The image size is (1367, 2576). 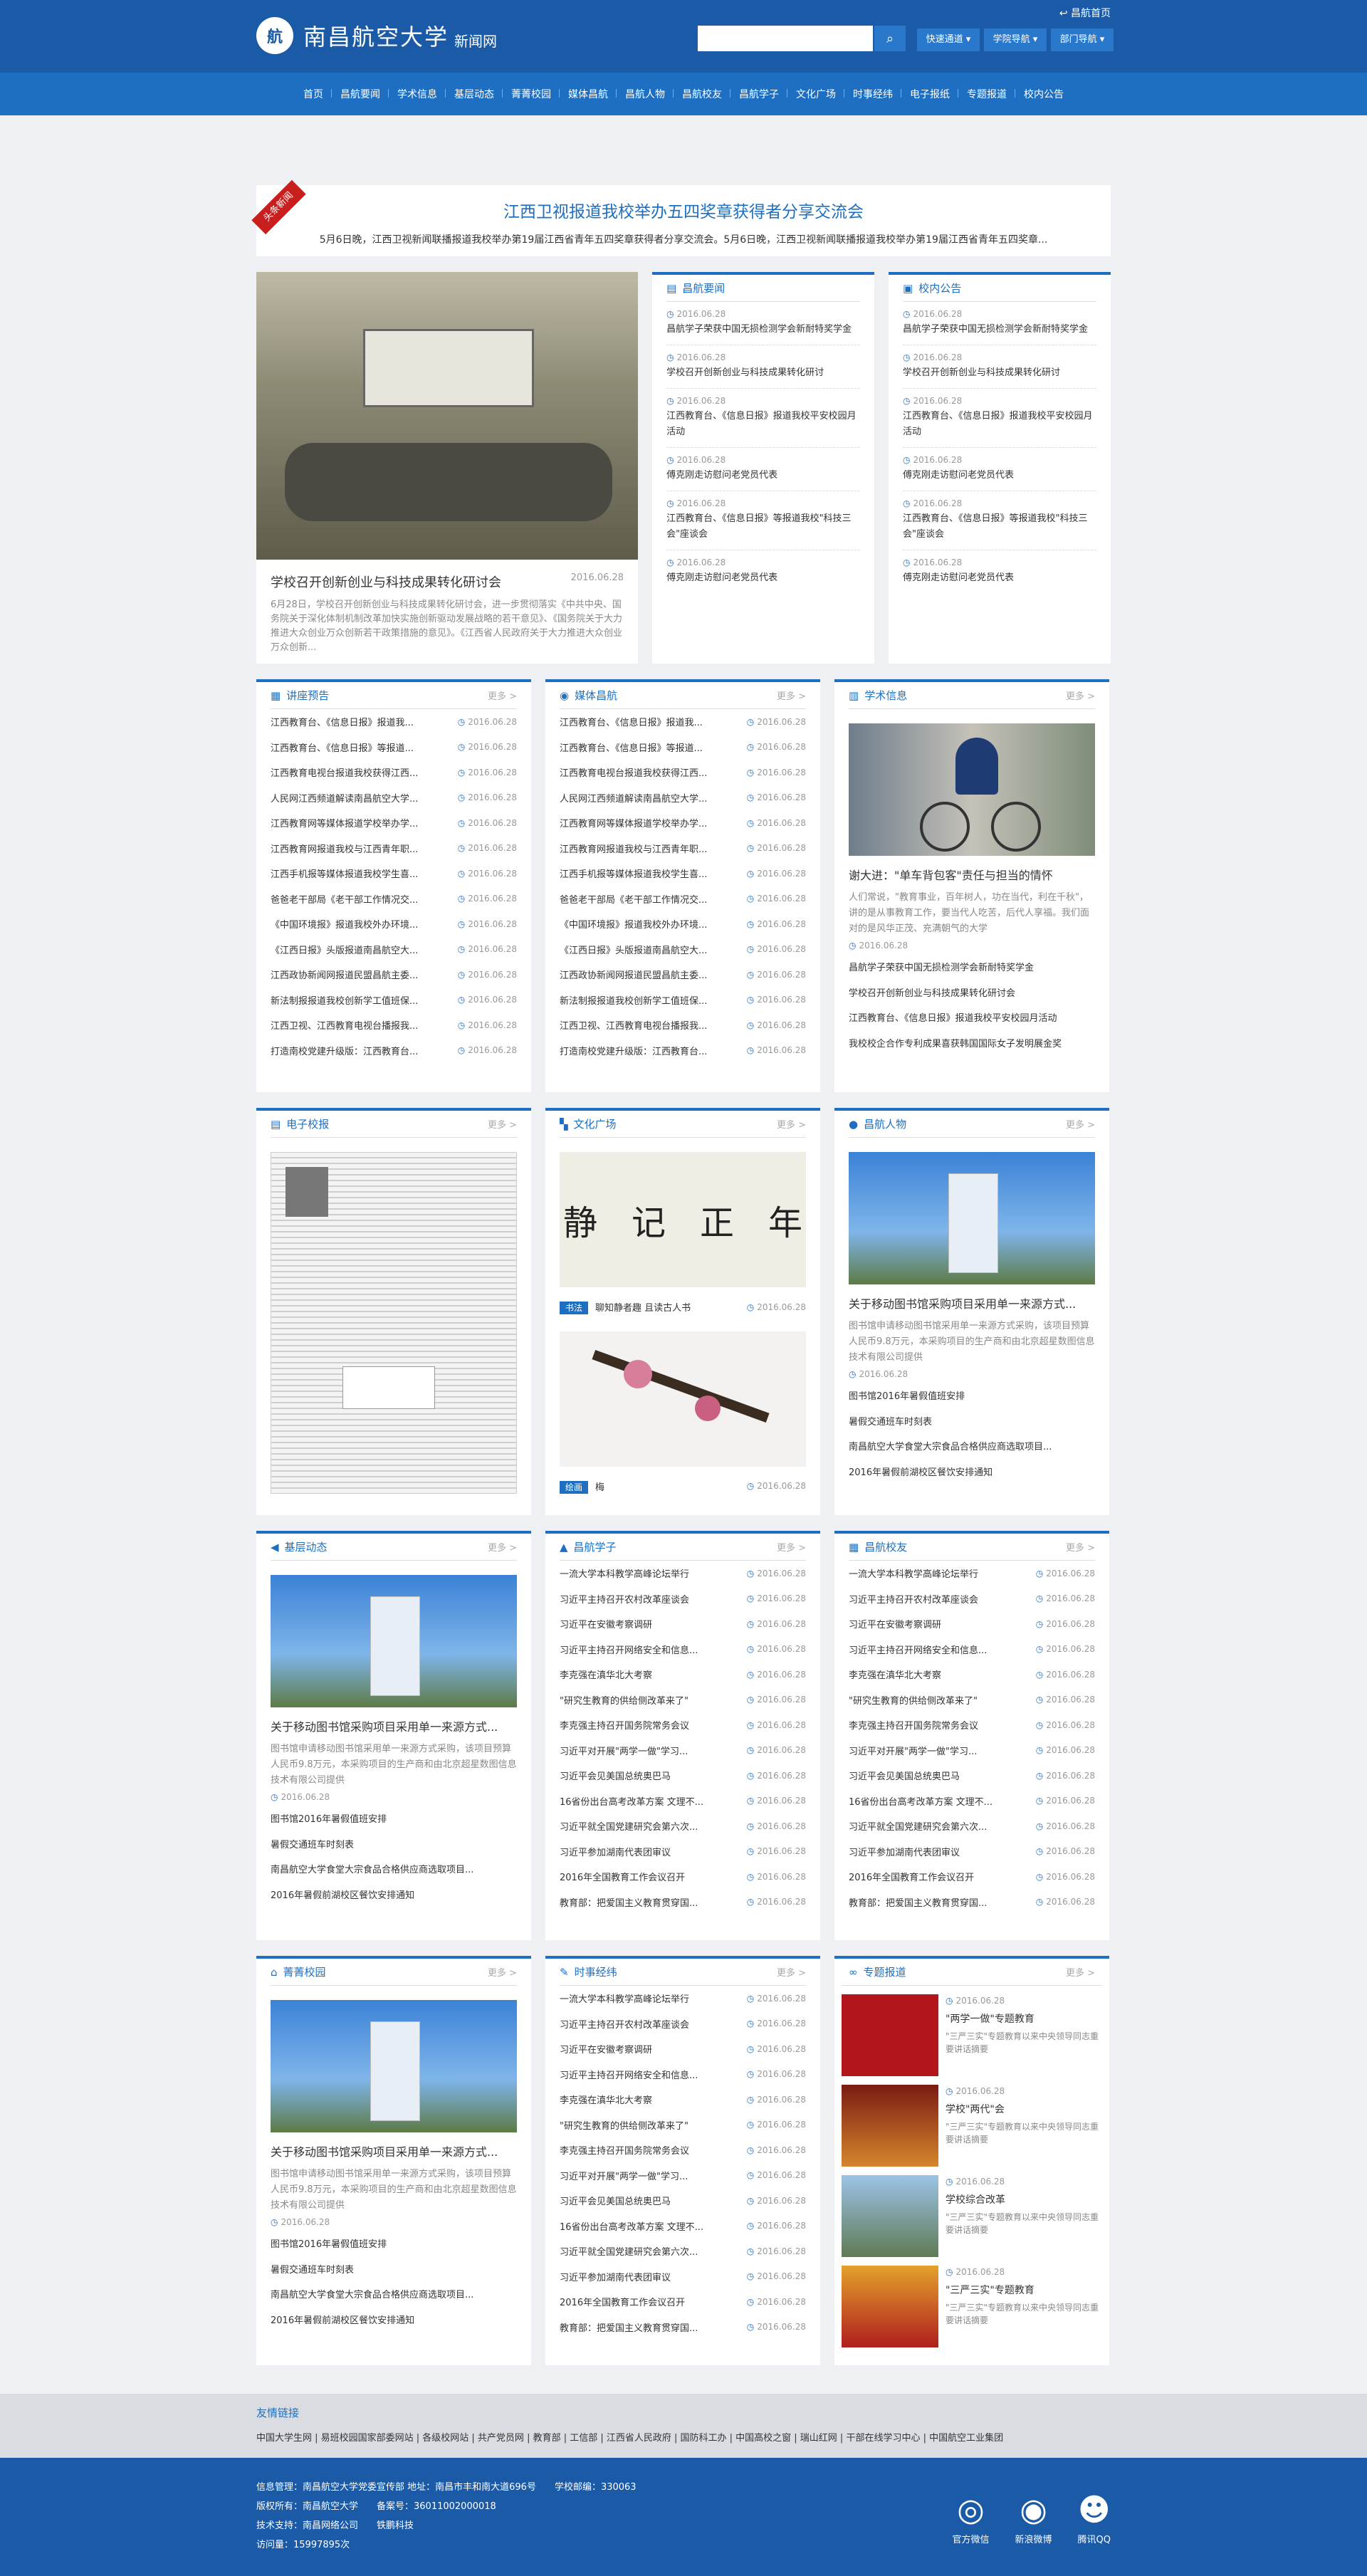 What do you see at coordinates (929, 94) in the screenshot?
I see `nav-item: 电子报纸` at bounding box center [929, 94].